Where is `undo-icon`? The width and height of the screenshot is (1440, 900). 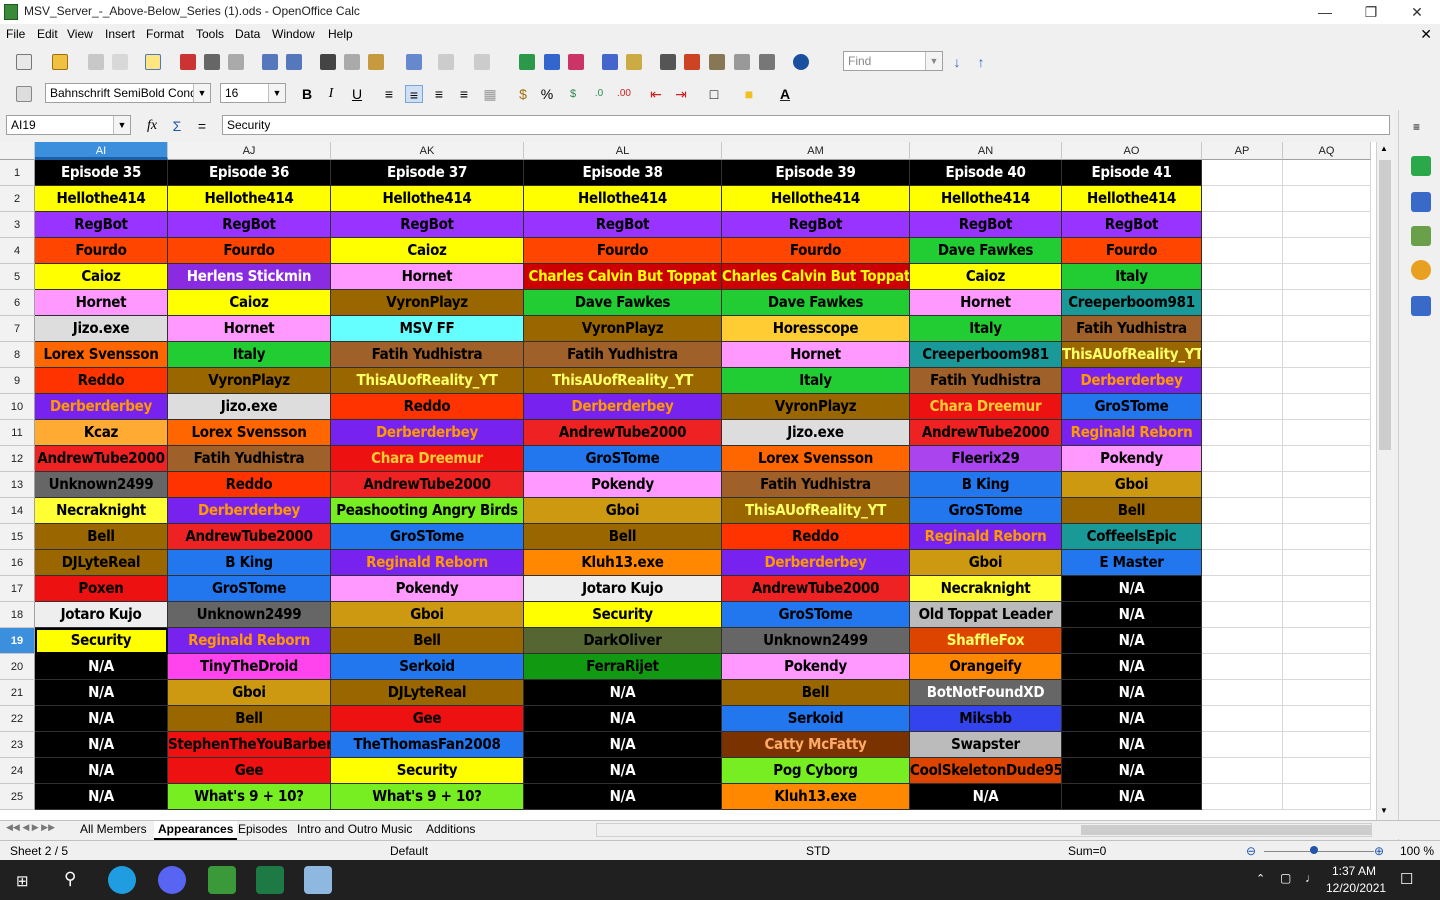 undo-icon is located at coordinates (446, 62).